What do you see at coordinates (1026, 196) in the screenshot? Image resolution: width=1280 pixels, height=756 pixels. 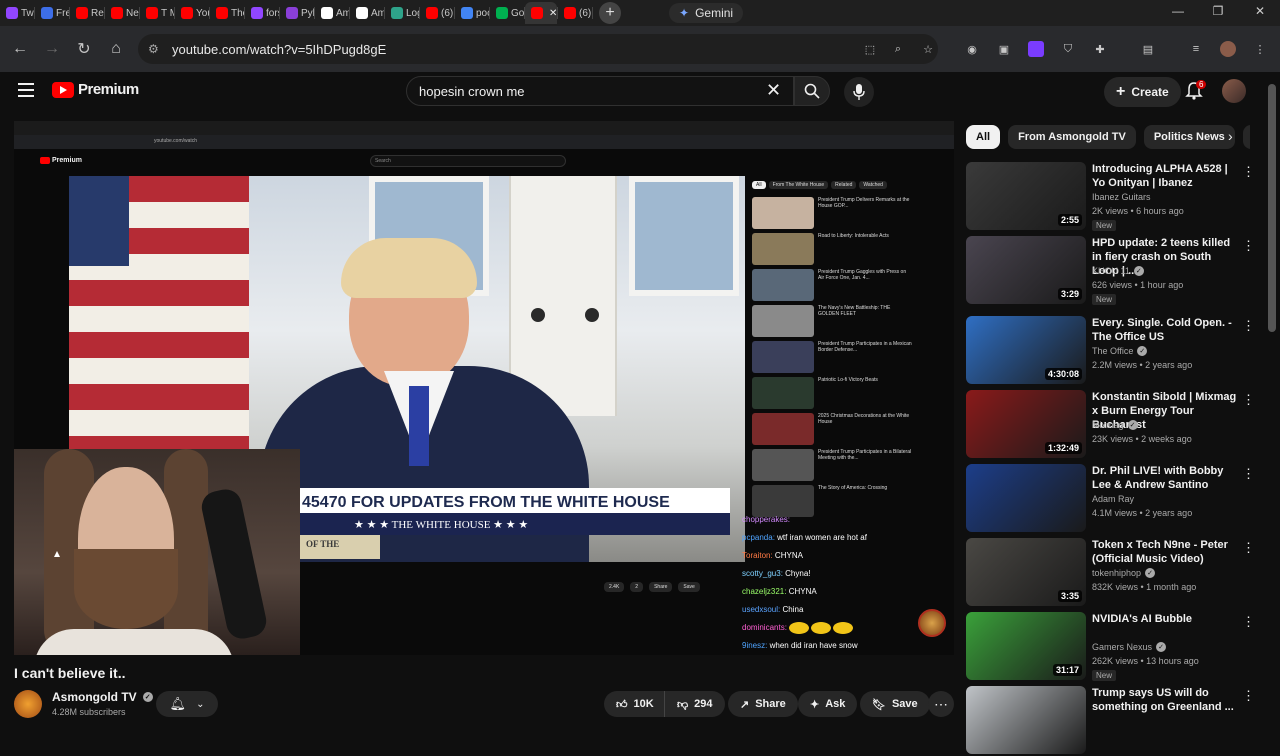 I see `recommendation-thumbnail: 2:55` at bounding box center [1026, 196].